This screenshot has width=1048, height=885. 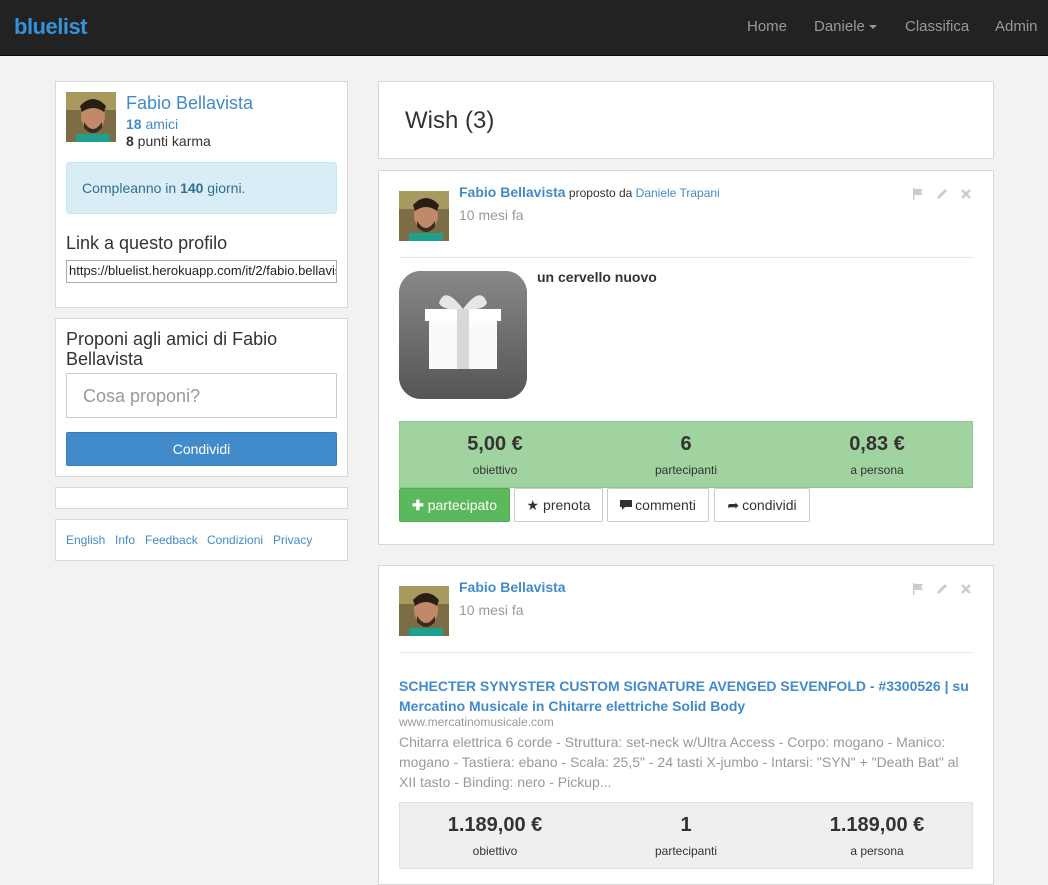 What do you see at coordinates (686, 444) in the screenshot?
I see `stat-participants-value: 6` at bounding box center [686, 444].